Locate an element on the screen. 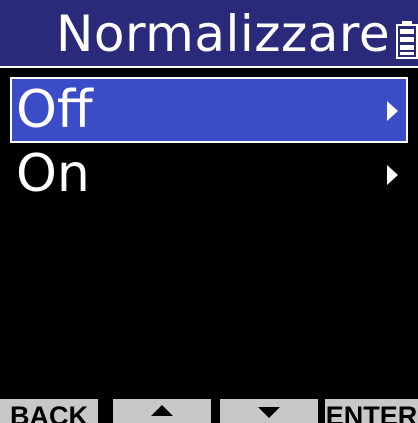 Image resolution: width=418 pixels, height=423 pixels. up-arrow-icon is located at coordinates (162, 410).